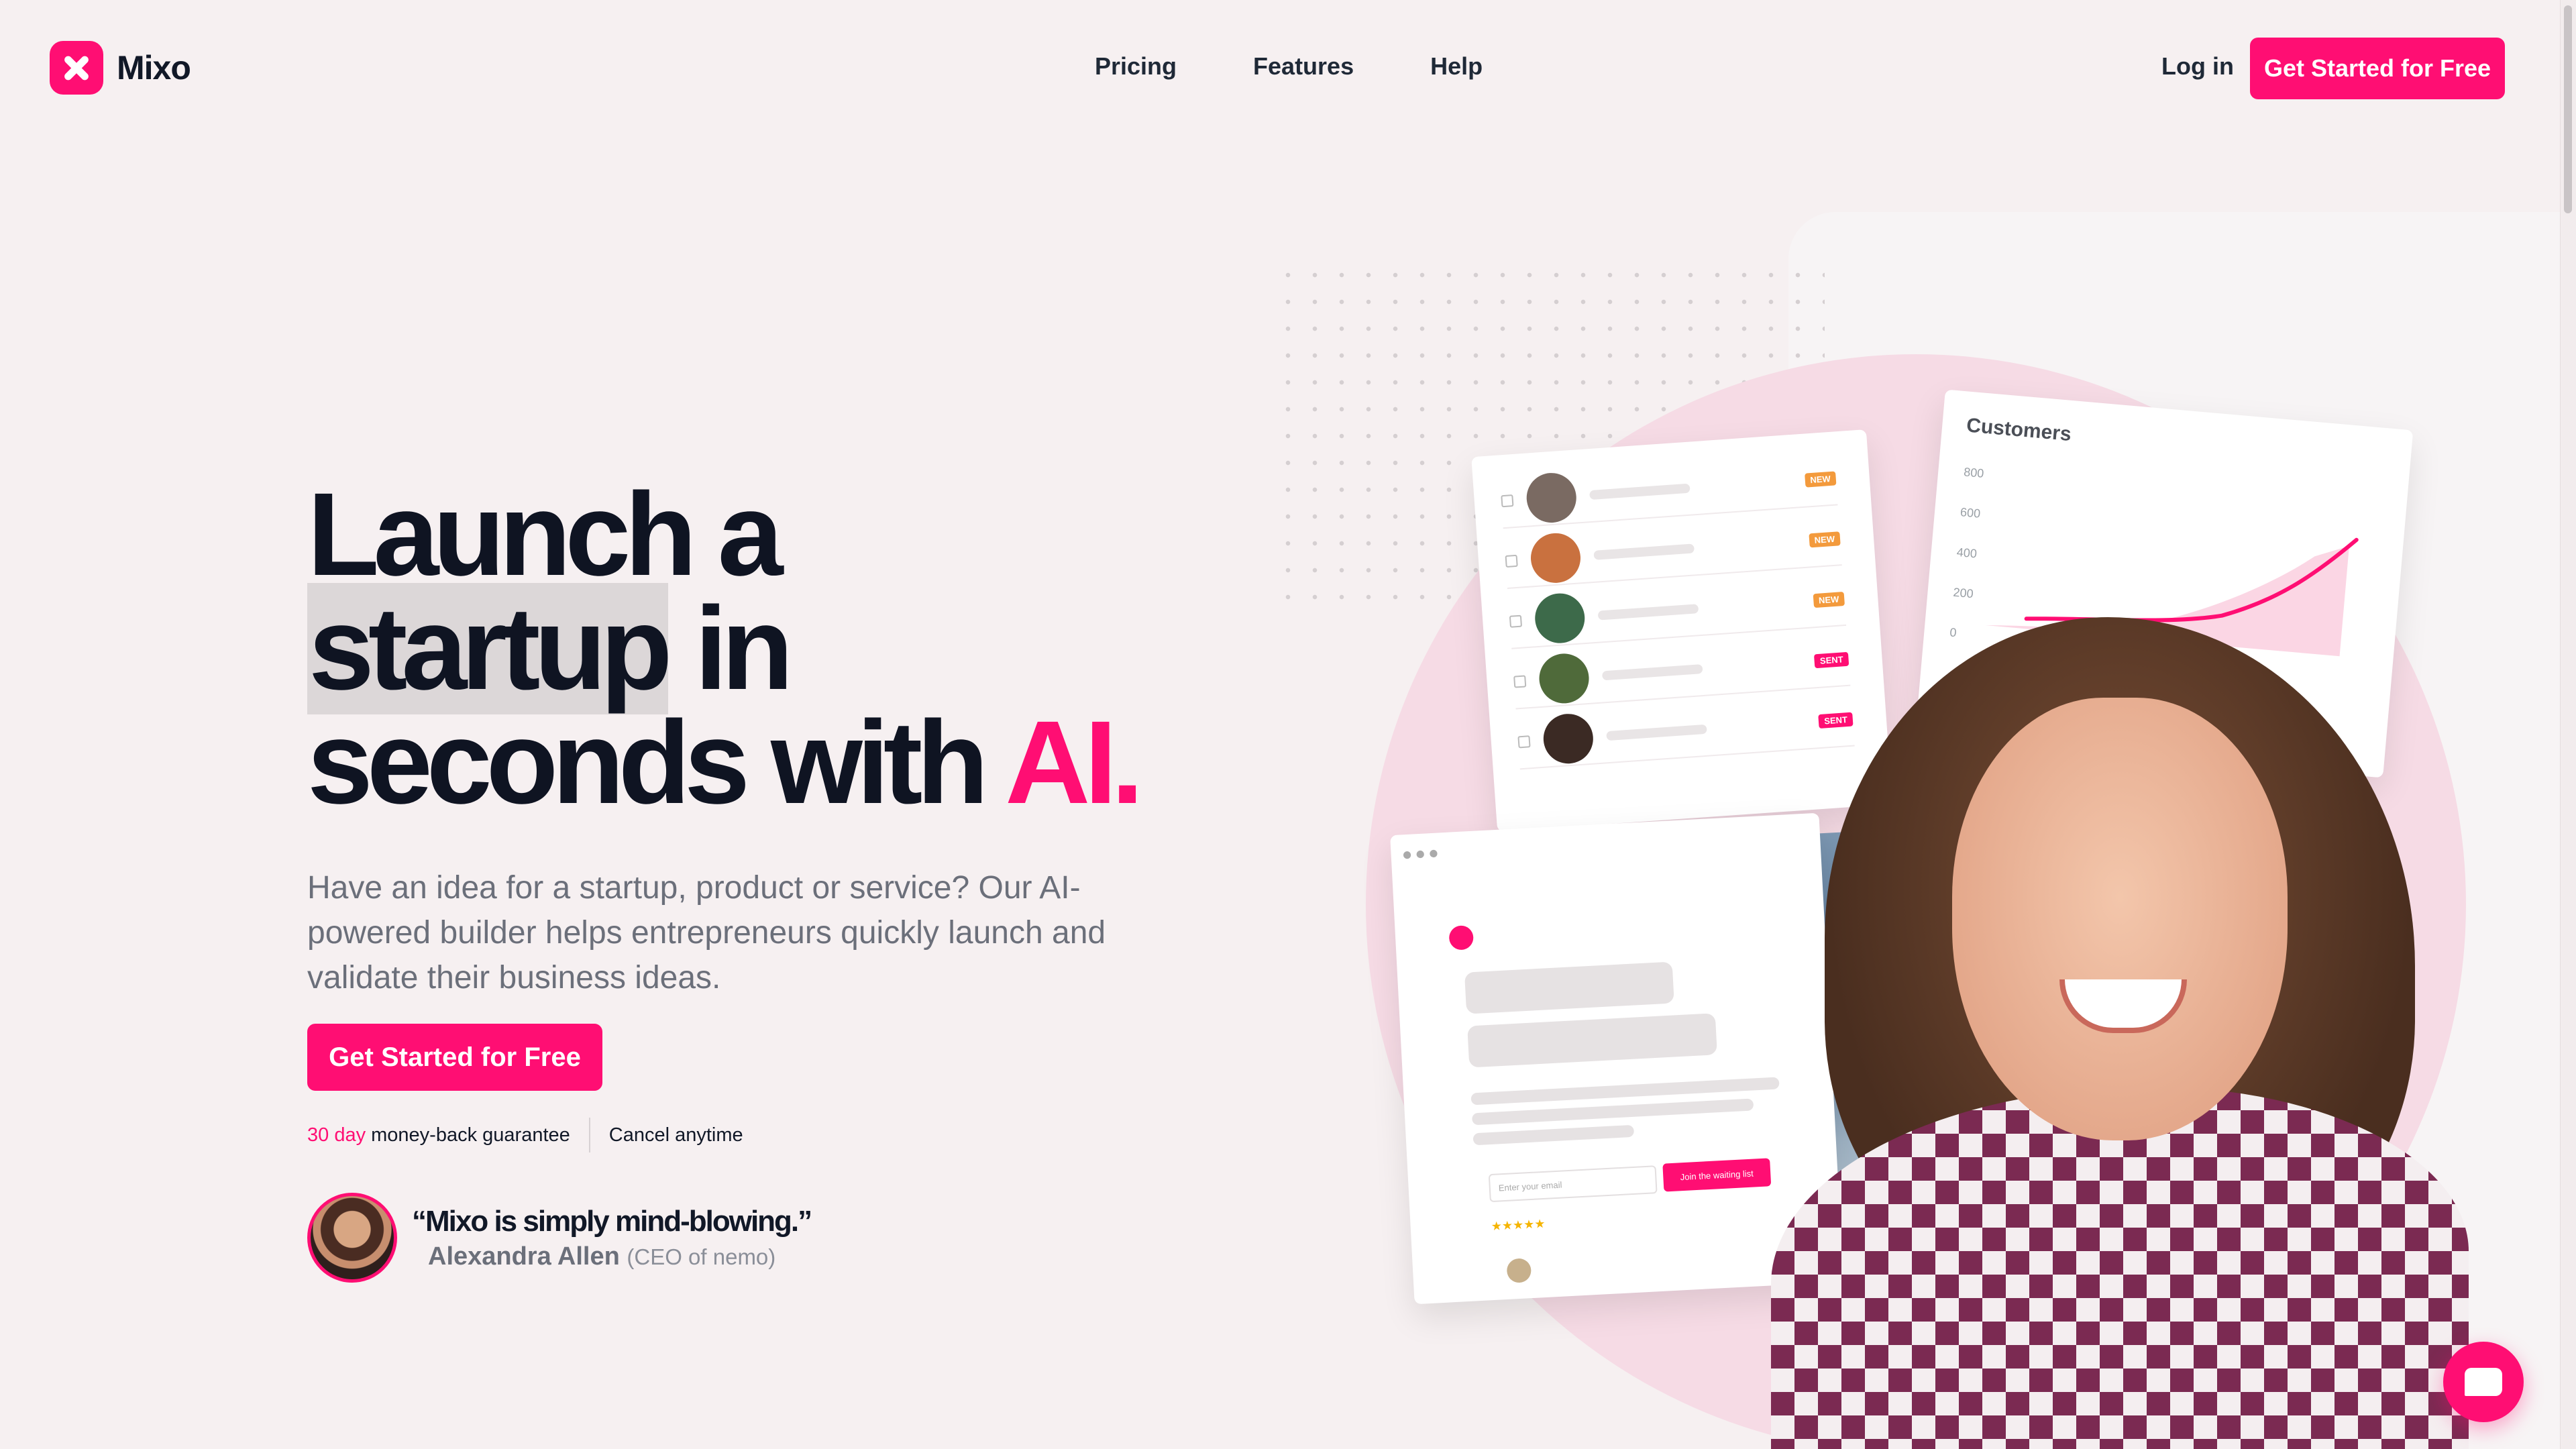 The height and width of the screenshot is (1449, 2576). I want to click on login-link: Log in, so click(2197, 66).